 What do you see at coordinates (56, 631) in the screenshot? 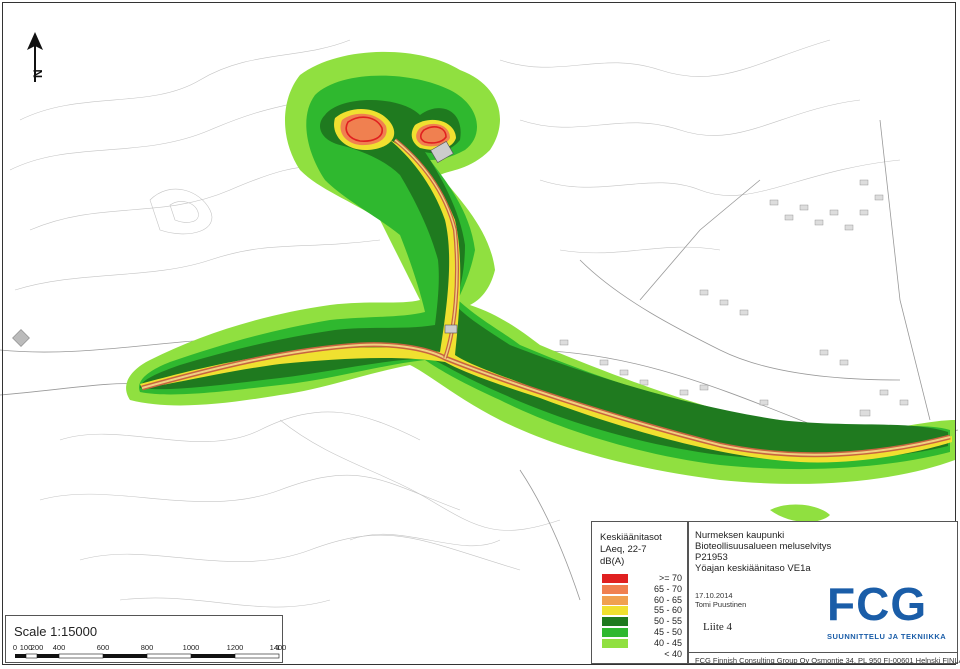
I see `scale-title: Scale 1:15000` at bounding box center [56, 631].